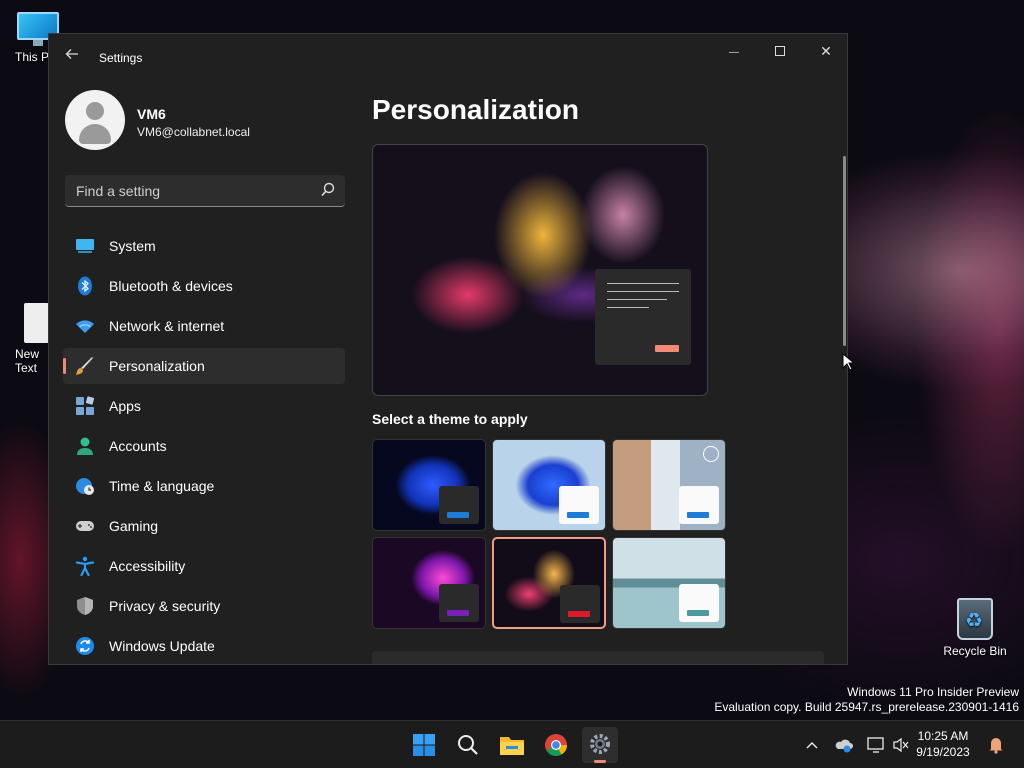 The width and height of the screenshot is (1024, 768). I want to click on sidebar-item-privacy: Privacy & security, so click(204, 606).